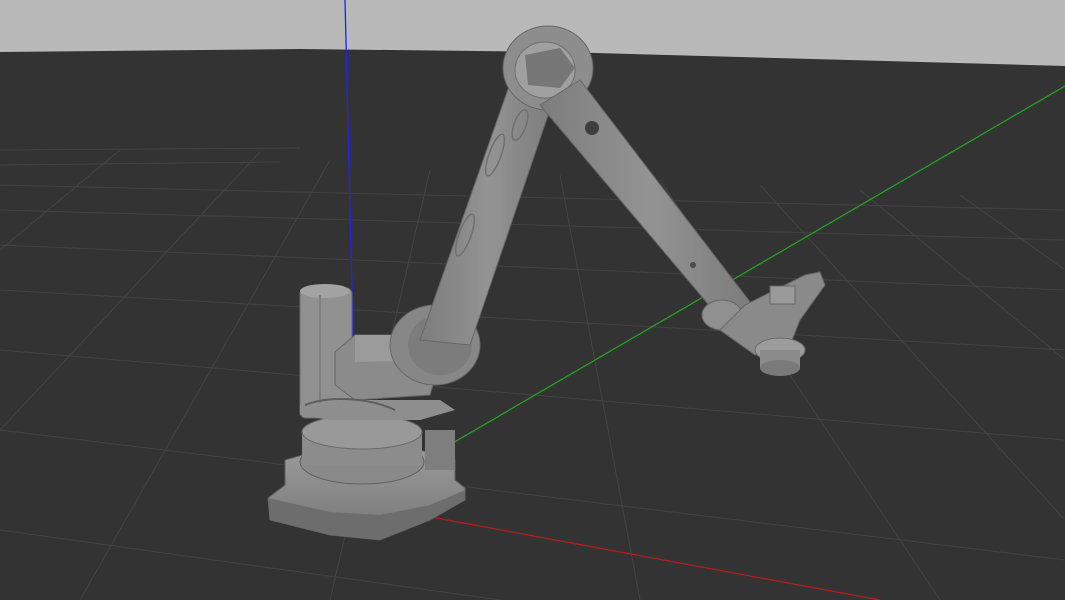 The image size is (1065, 600). Describe the element at coordinates (780, 356) in the screenshot. I see `robot-end-effector` at that location.